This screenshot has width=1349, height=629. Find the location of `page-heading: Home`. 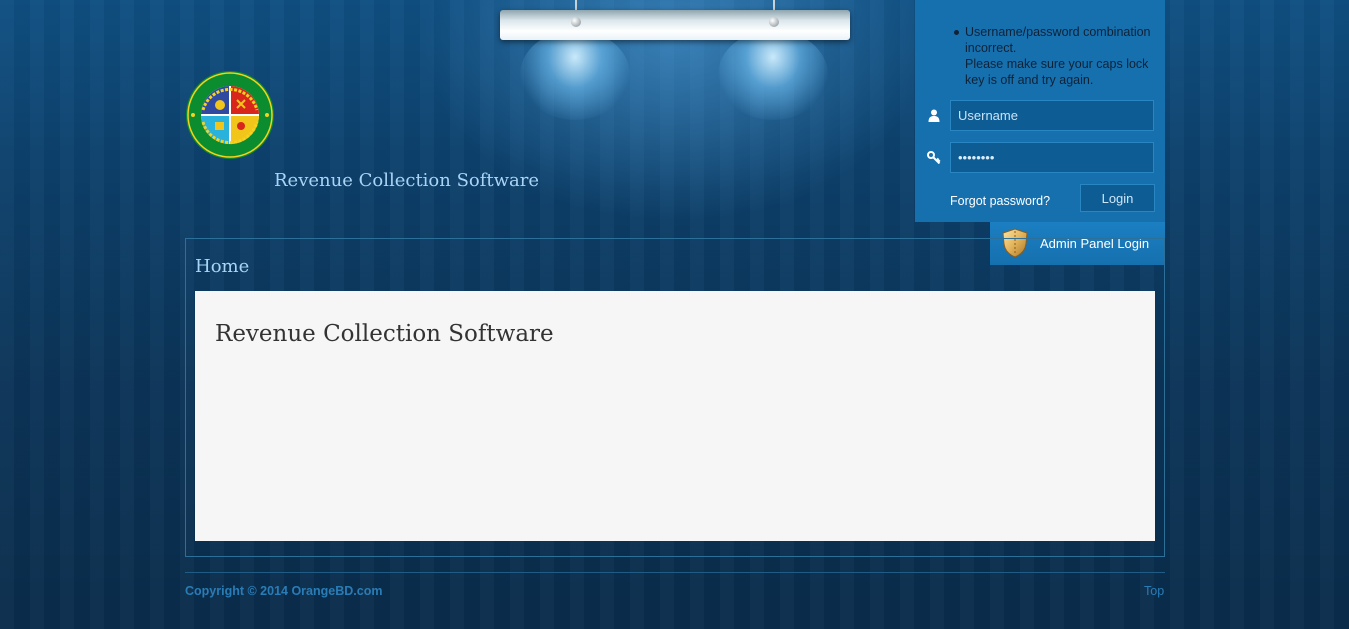

page-heading: Home is located at coordinates (222, 266).